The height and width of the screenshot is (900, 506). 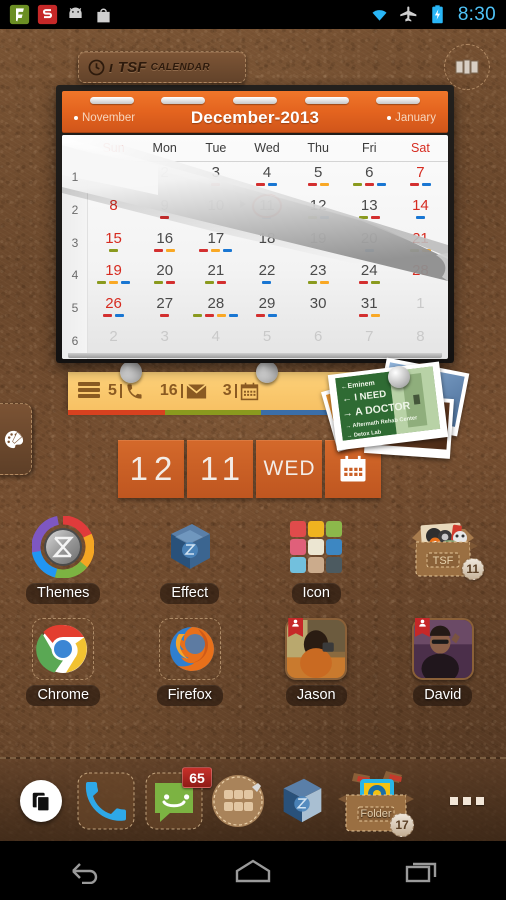 I want to click on calendar-day-cell: 31, so click(x=369, y=309).